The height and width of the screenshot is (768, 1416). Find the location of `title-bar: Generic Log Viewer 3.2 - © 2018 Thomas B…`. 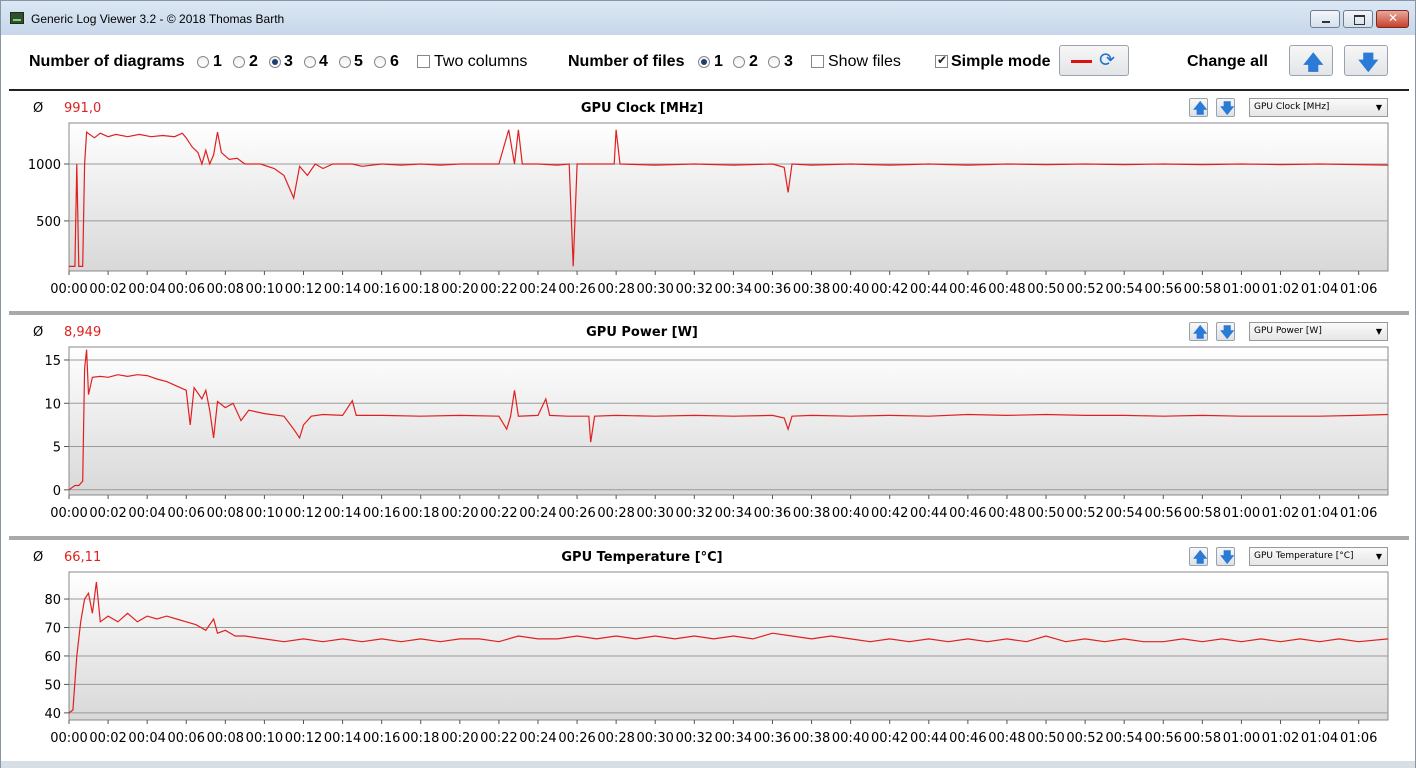

title-bar: Generic Log Viewer 3.2 - © 2018 Thomas B… is located at coordinates (708, 18).